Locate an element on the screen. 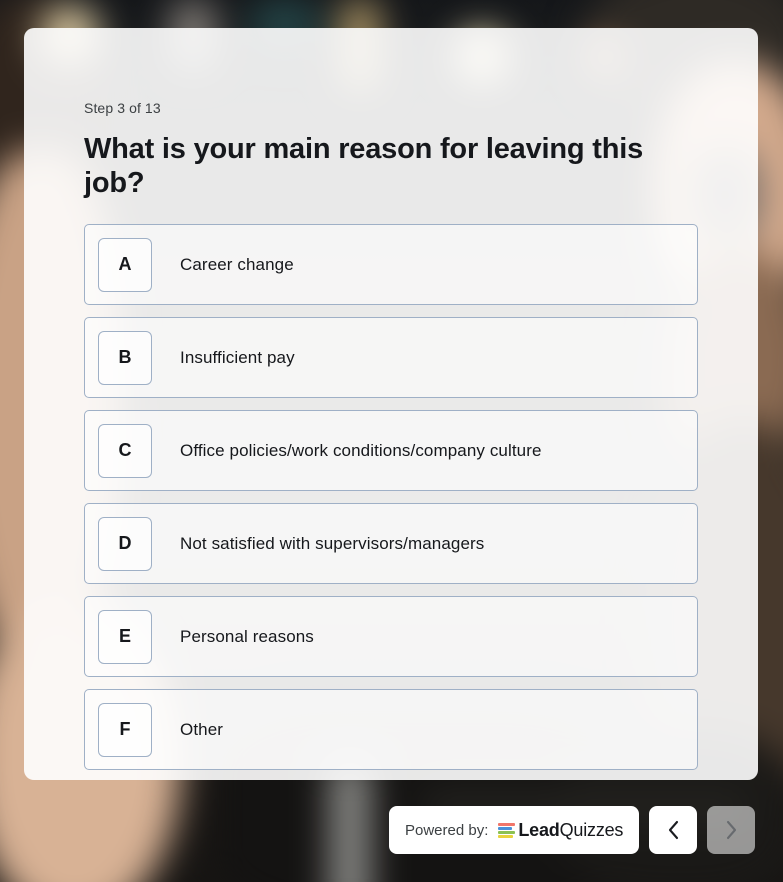  leadquizzes-logo: Lead Quizzes is located at coordinates (560, 830).